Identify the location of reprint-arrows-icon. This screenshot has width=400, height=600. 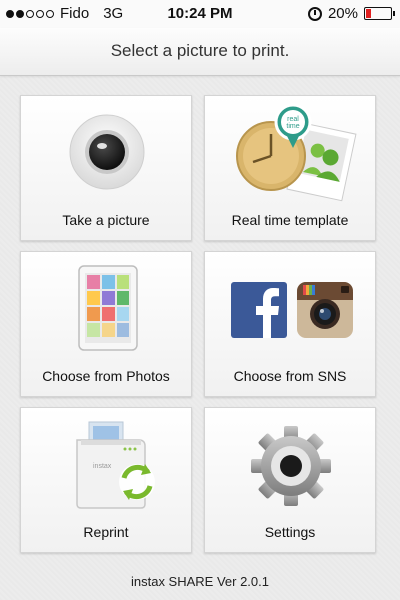
(137, 482).